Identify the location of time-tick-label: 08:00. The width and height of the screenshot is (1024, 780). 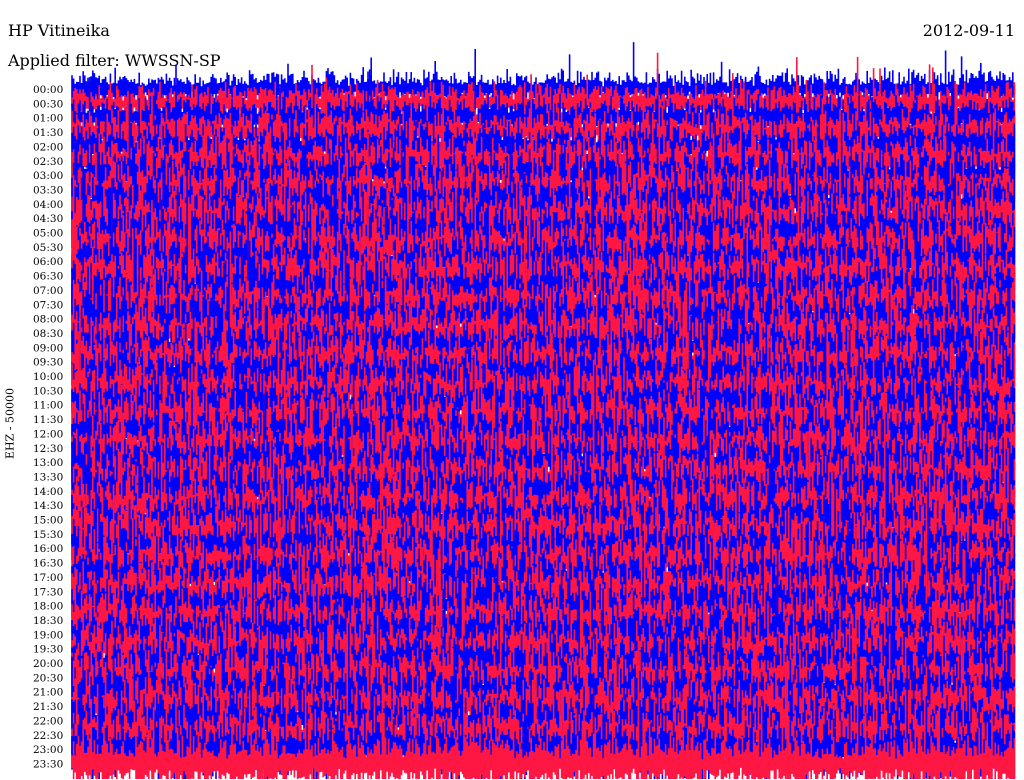
(48, 320).